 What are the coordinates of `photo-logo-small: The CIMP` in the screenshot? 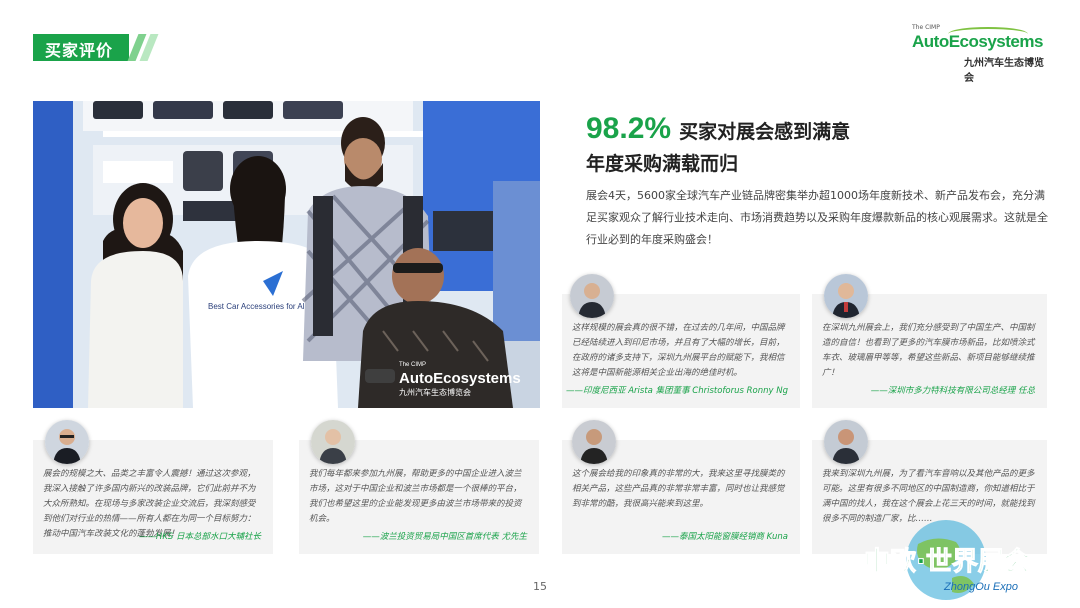 It's located at (412, 365).